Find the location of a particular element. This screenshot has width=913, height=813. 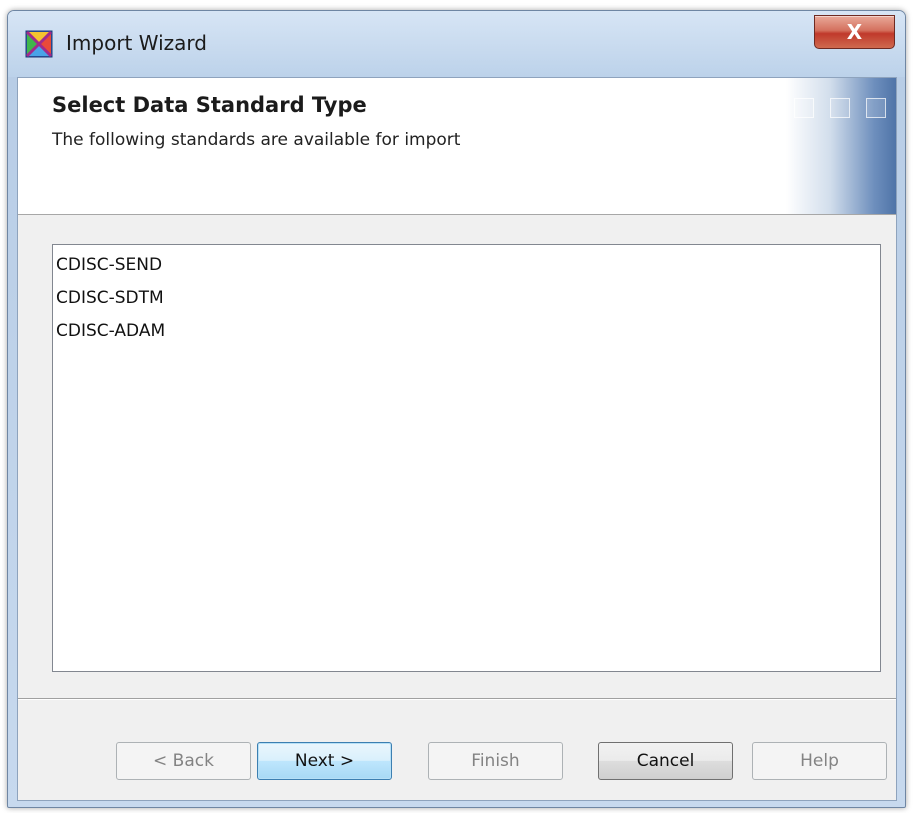

finish-button: Finish is located at coordinates (495, 761).